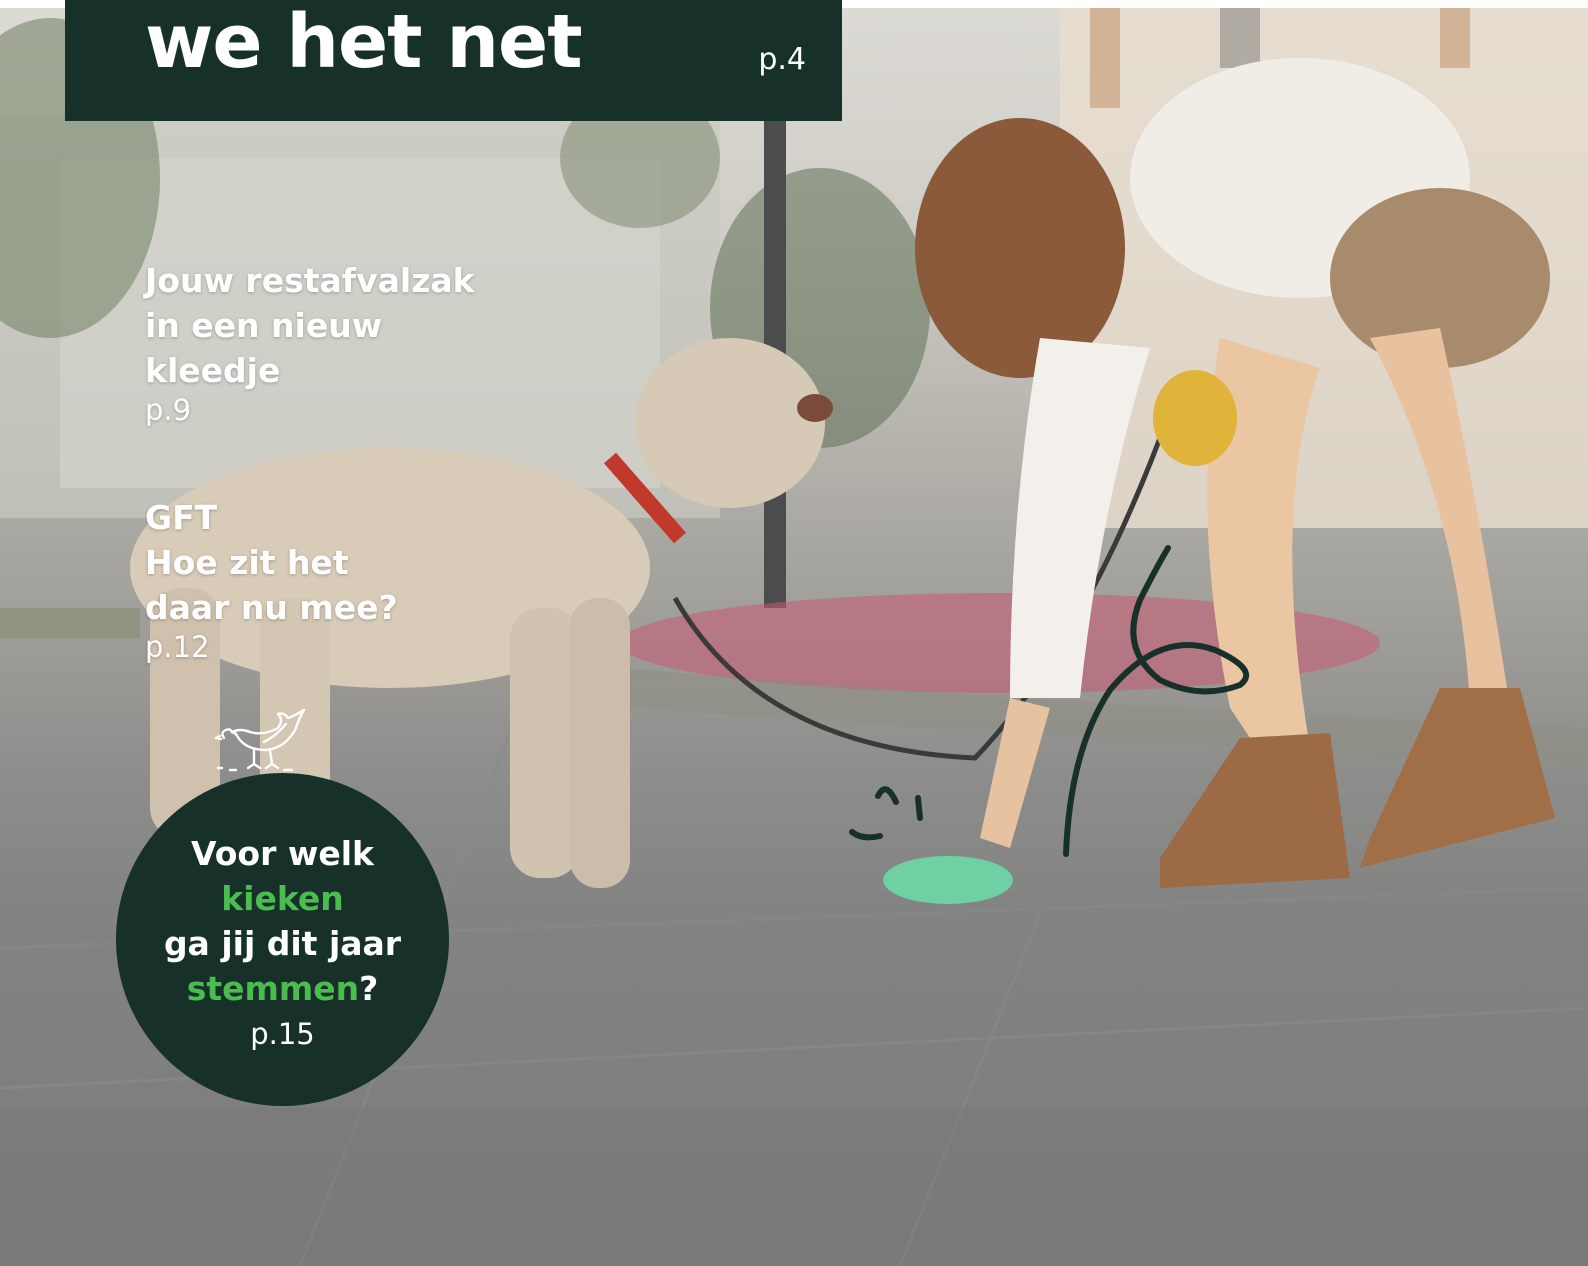 This screenshot has width=1588, height=1266. I want to click on headline-title: we het net, so click(364, 42).